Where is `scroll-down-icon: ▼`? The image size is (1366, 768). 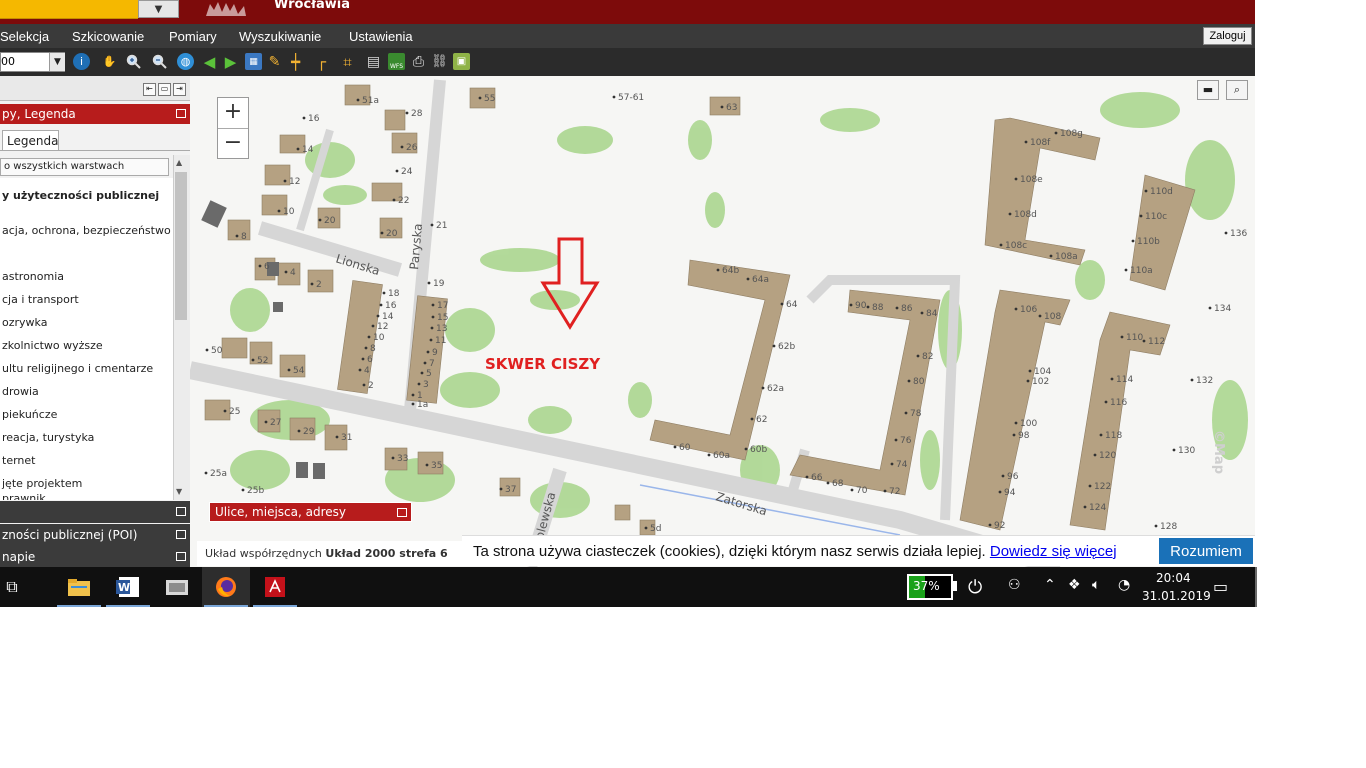
scroll-down-icon: ▼ is located at coordinates (179, 491).